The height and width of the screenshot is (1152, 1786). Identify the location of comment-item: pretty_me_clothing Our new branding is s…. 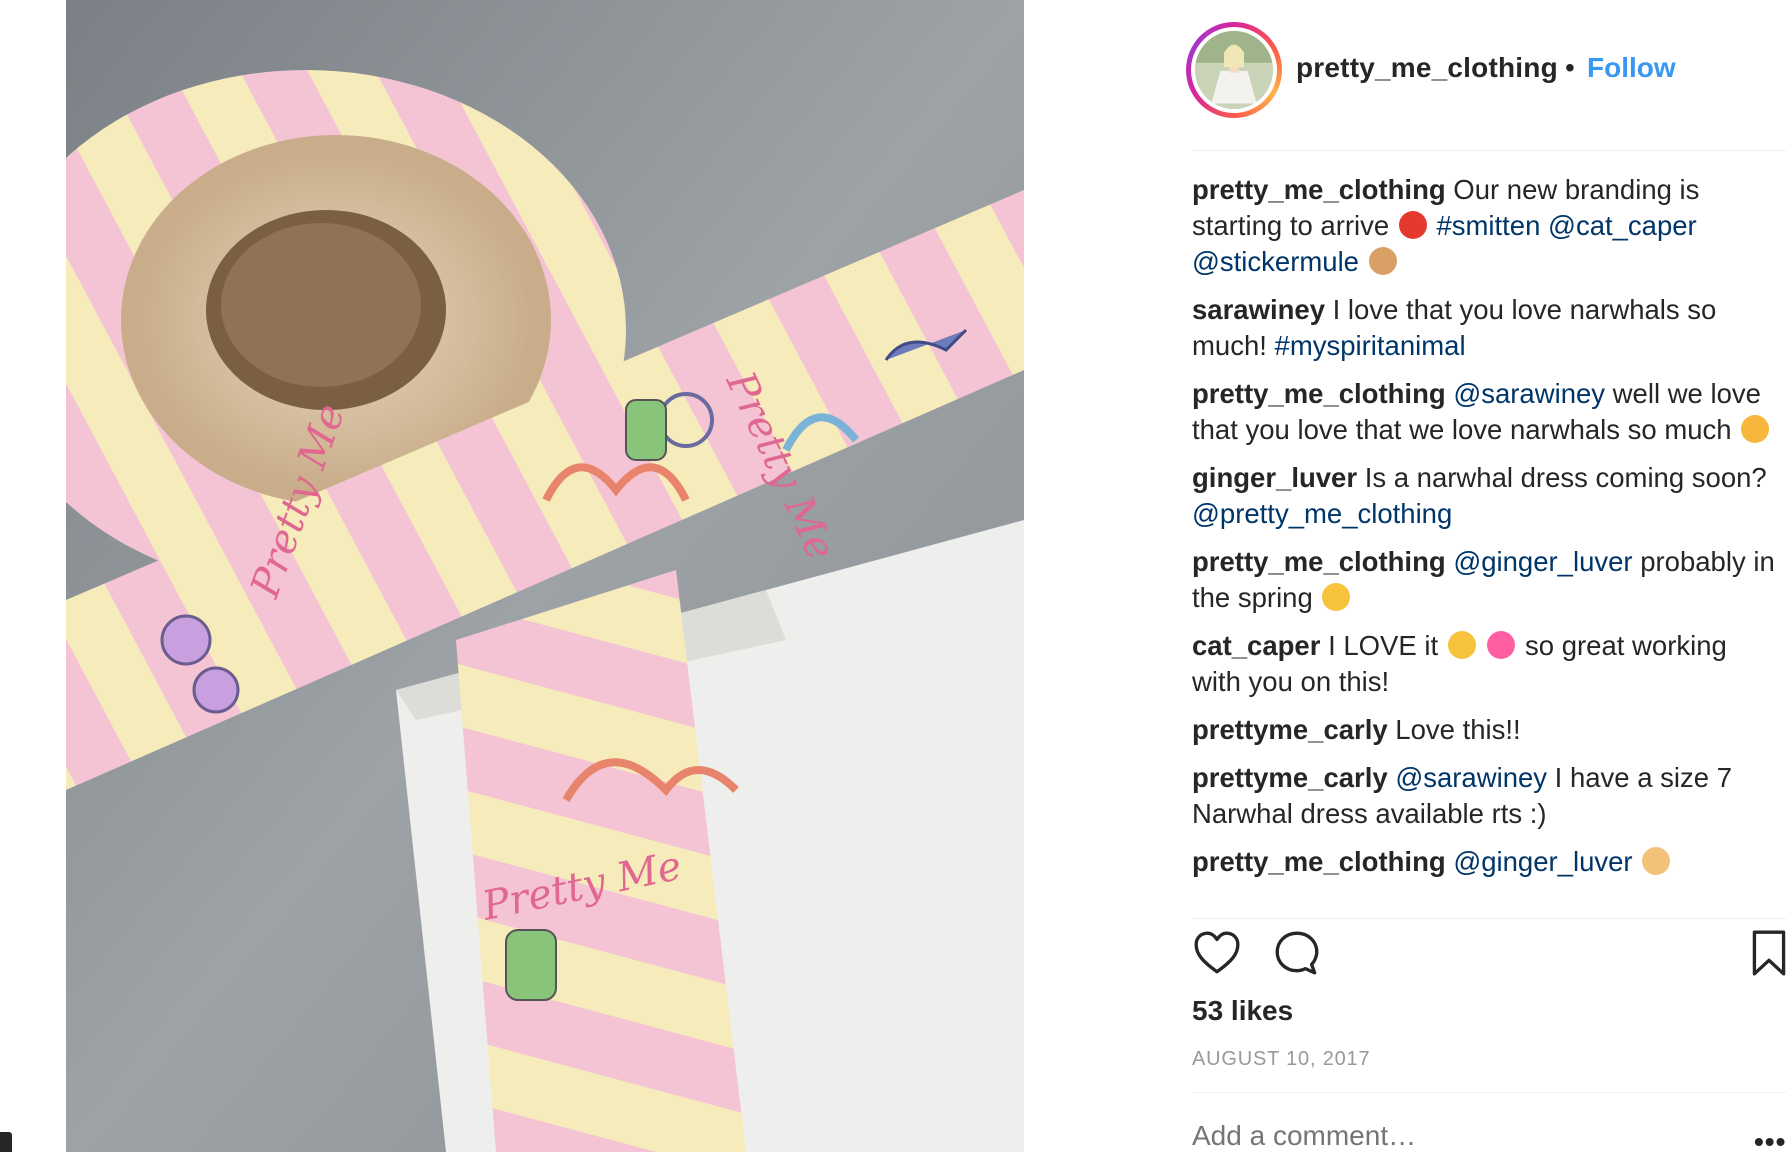
(1487, 226).